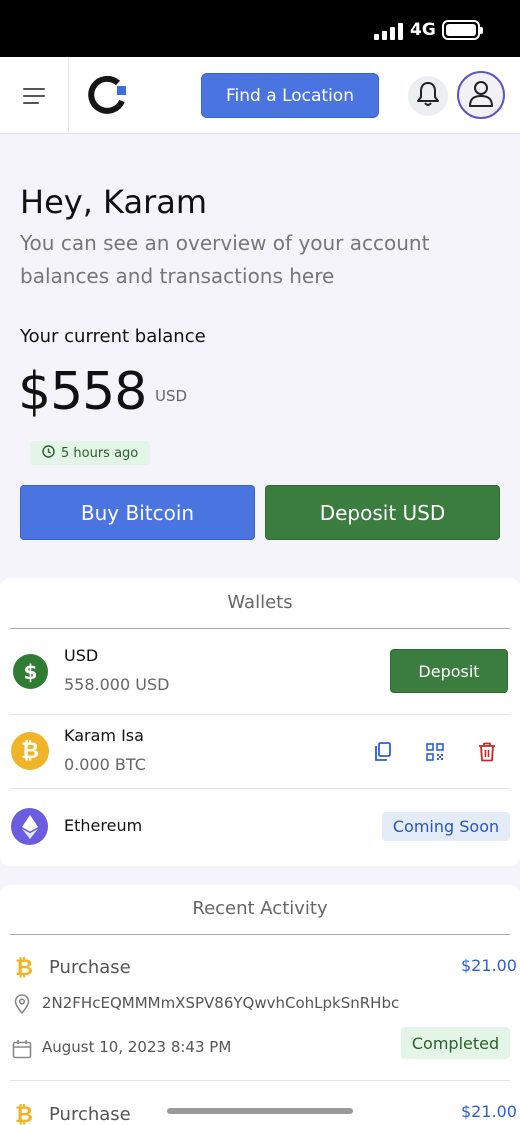  Describe the element at coordinates (29, 826) in the screenshot. I see `ethereum-icon` at that location.